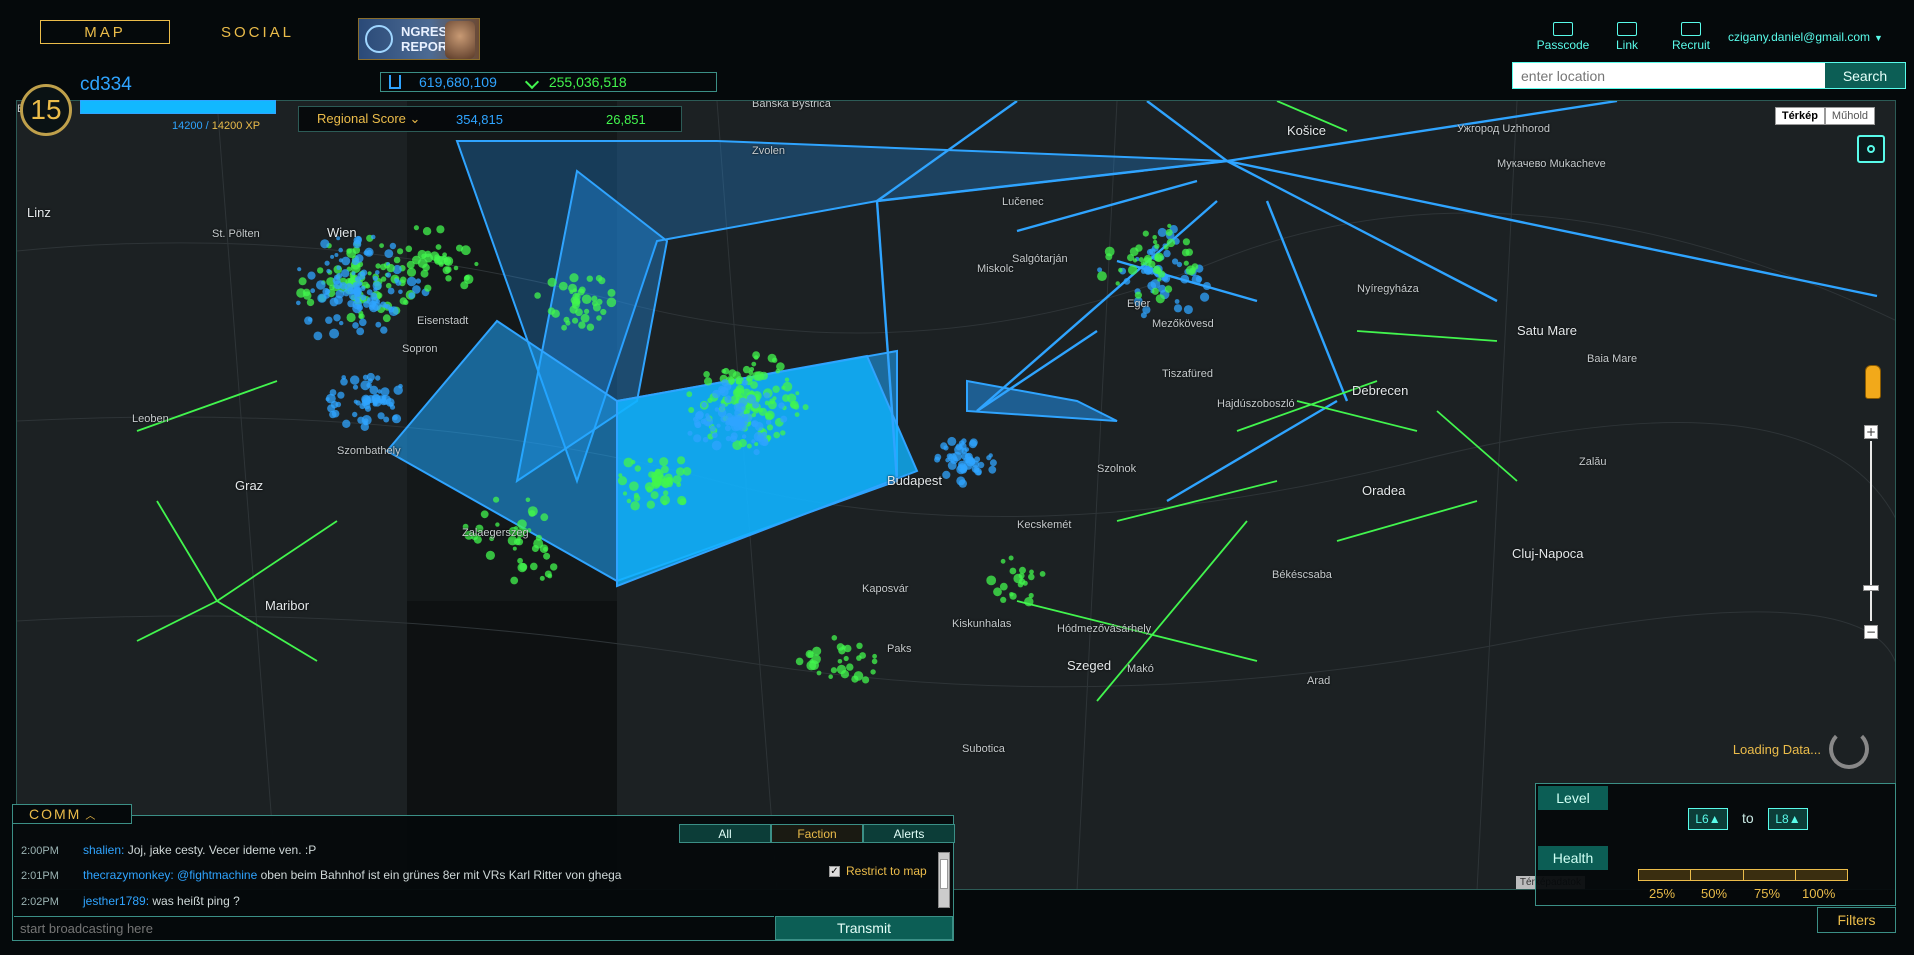 The image size is (1914, 955). I want to click on search-button: Search, so click(1865, 75).